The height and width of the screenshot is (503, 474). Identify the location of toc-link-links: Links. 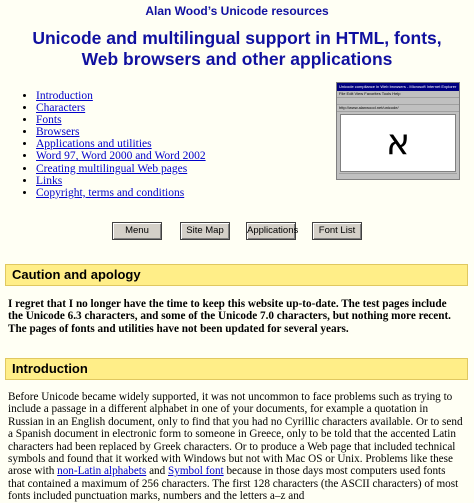
(49, 181).